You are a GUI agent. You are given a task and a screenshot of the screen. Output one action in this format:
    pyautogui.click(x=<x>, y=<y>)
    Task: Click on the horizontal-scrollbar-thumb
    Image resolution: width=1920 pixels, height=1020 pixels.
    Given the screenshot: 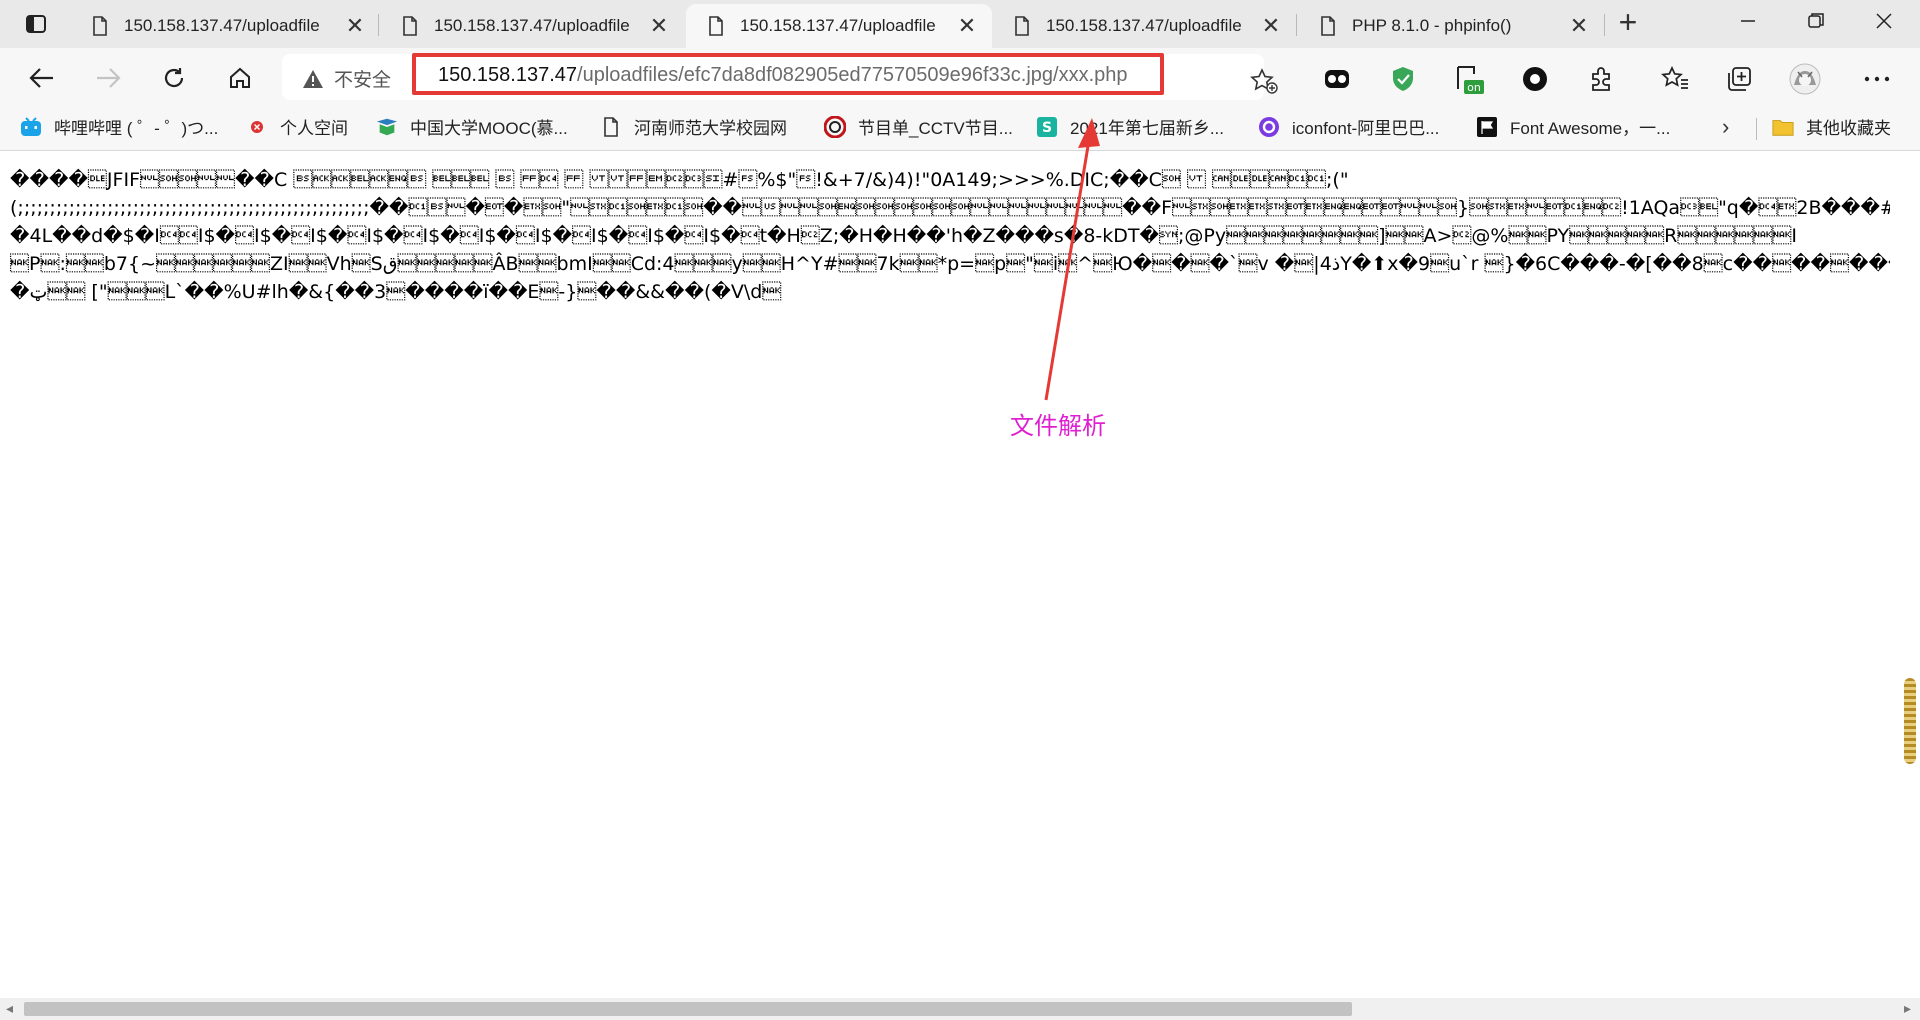 What is the action you would take?
    pyautogui.click(x=688, y=1009)
    